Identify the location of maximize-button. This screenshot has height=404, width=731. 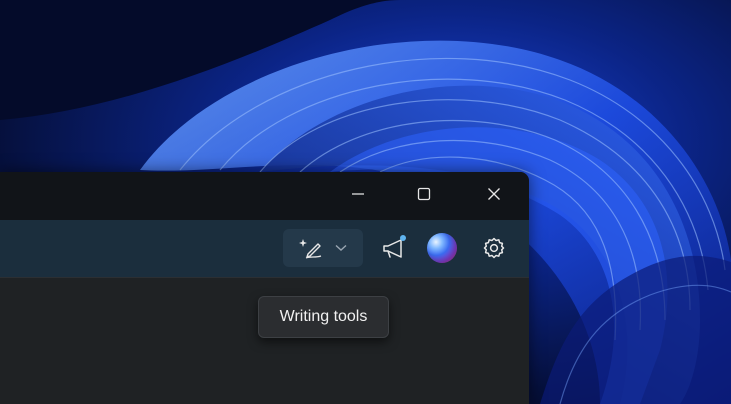
(424, 194).